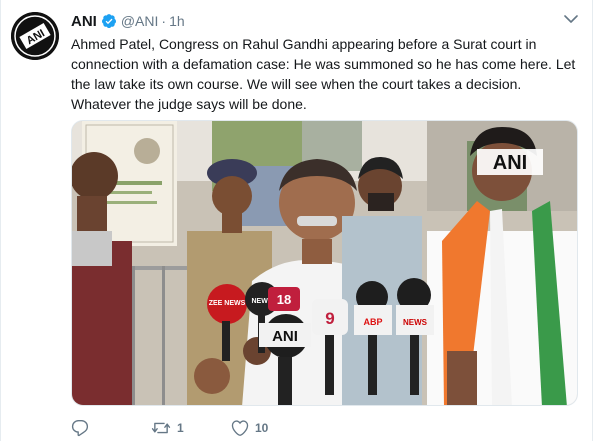 Image resolution: width=593 pixels, height=441 pixels. Describe the element at coordinates (262, 428) in the screenshot. I see `like-count: 10` at that location.